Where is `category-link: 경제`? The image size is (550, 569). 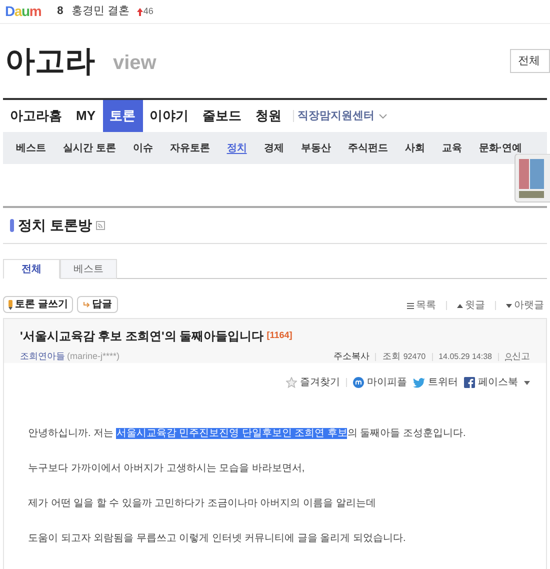
category-link: 경제 is located at coordinates (274, 148).